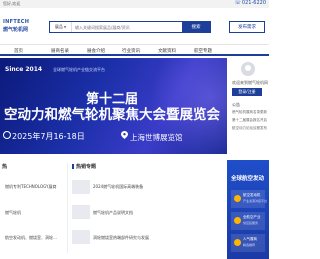  What do you see at coordinates (126, 187) in the screenshot?
I see `list-item: 2024燃气轮机国际高端装备` at bounding box center [126, 187].